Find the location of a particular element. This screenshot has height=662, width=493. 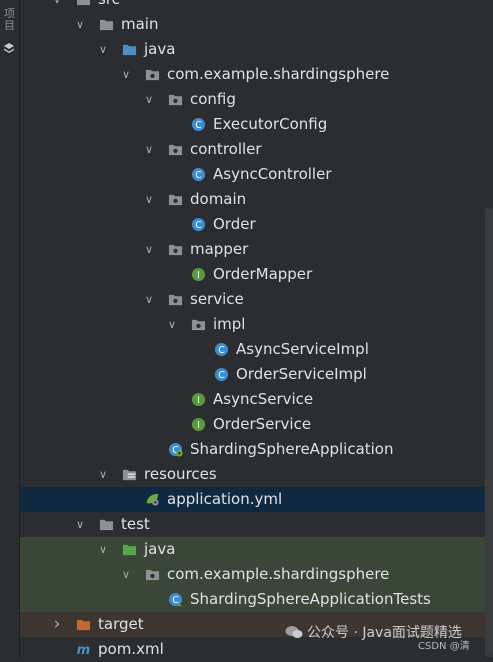

excluded-folder-icon is located at coordinates (83, 625).